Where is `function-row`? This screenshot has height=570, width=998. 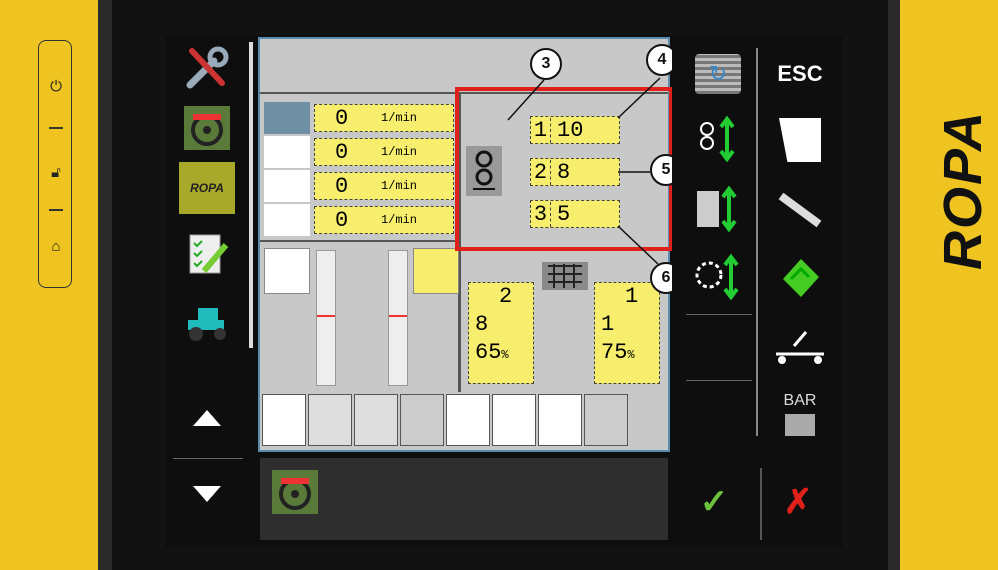
function-row is located at coordinates (463, 421).